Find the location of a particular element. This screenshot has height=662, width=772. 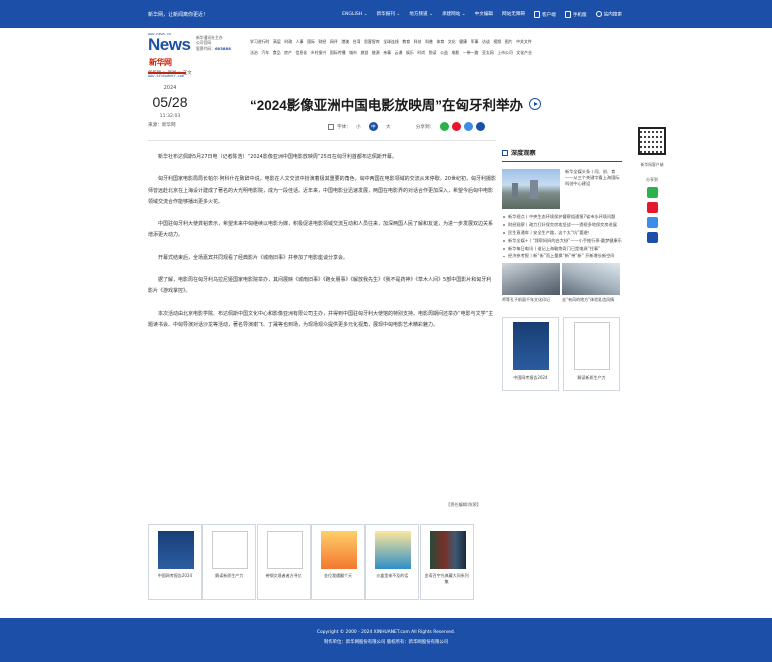

nav-link: 台湾 is located at coordinates (357, 41).